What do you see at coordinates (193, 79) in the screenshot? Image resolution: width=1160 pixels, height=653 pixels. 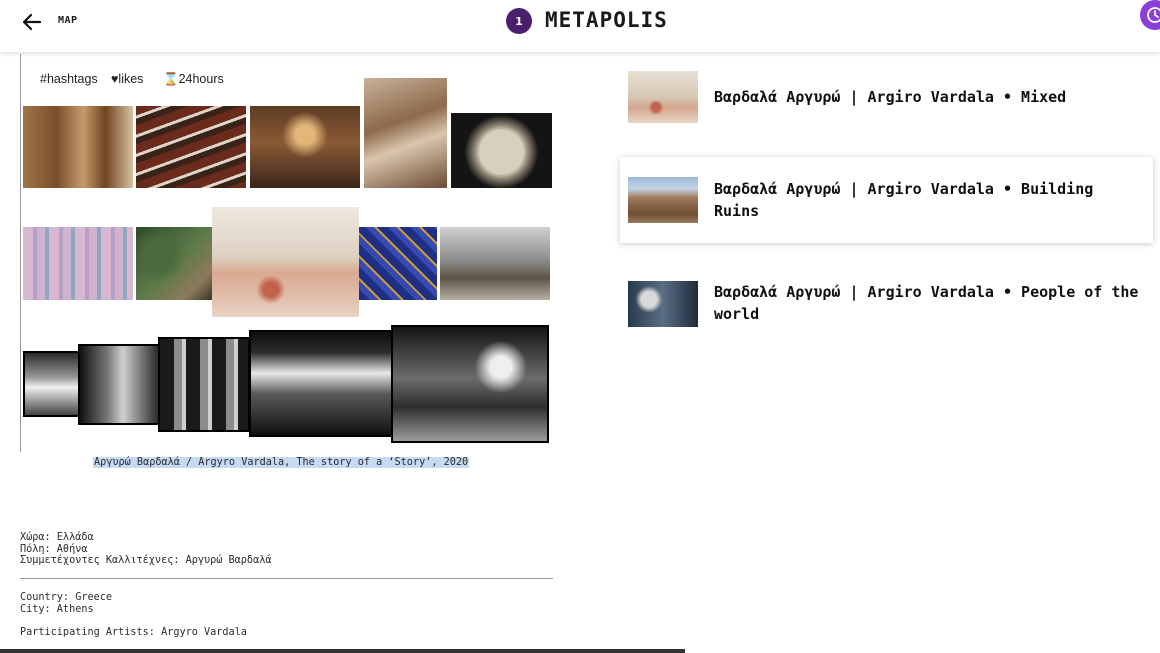 I see `filter-24hours: ⌛24hours` at bounding box center [193, 79].